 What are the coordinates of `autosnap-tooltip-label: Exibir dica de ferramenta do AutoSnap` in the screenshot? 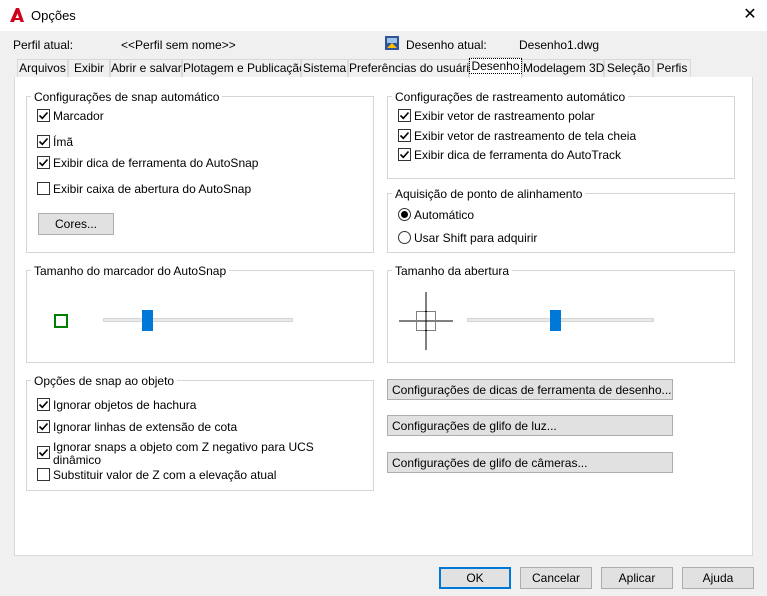 It's located at (156, 163).